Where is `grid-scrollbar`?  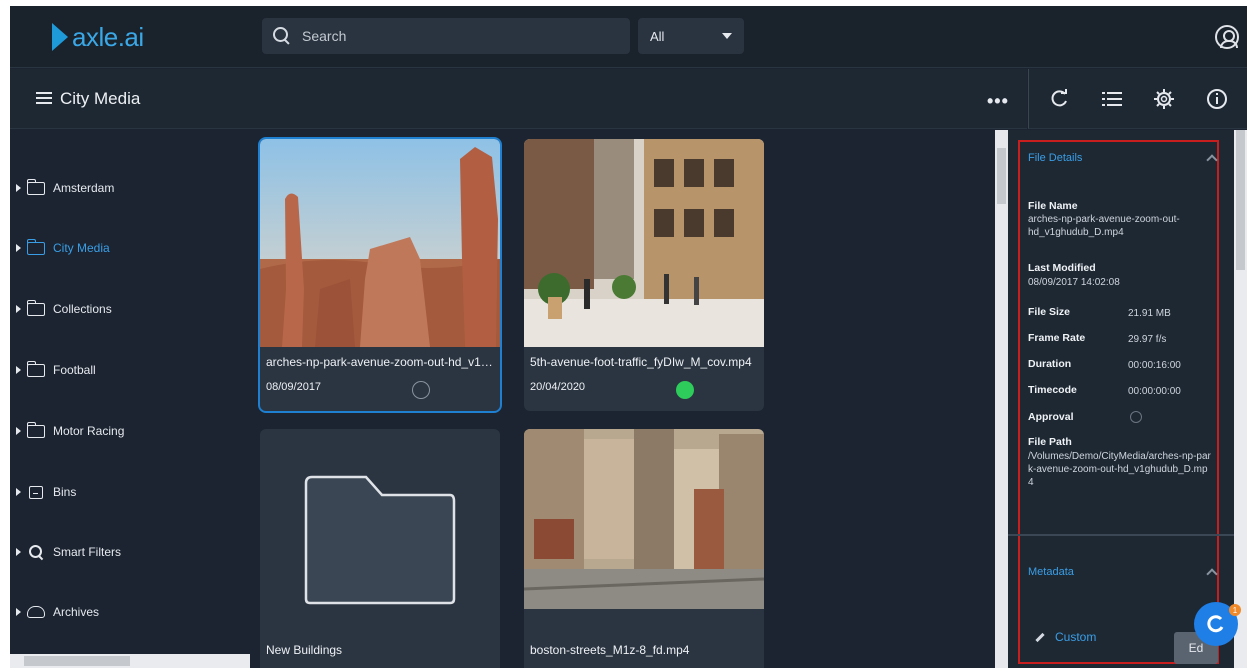 grid-scrollbar is located at coordinates (1001, 399).